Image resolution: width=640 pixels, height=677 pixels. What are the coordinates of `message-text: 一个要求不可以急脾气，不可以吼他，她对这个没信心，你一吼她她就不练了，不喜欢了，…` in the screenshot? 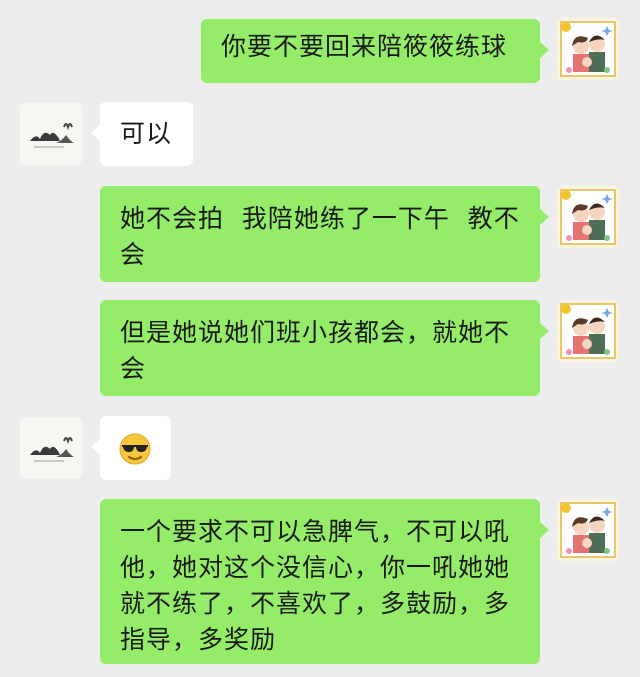 It's located at (315, 585).